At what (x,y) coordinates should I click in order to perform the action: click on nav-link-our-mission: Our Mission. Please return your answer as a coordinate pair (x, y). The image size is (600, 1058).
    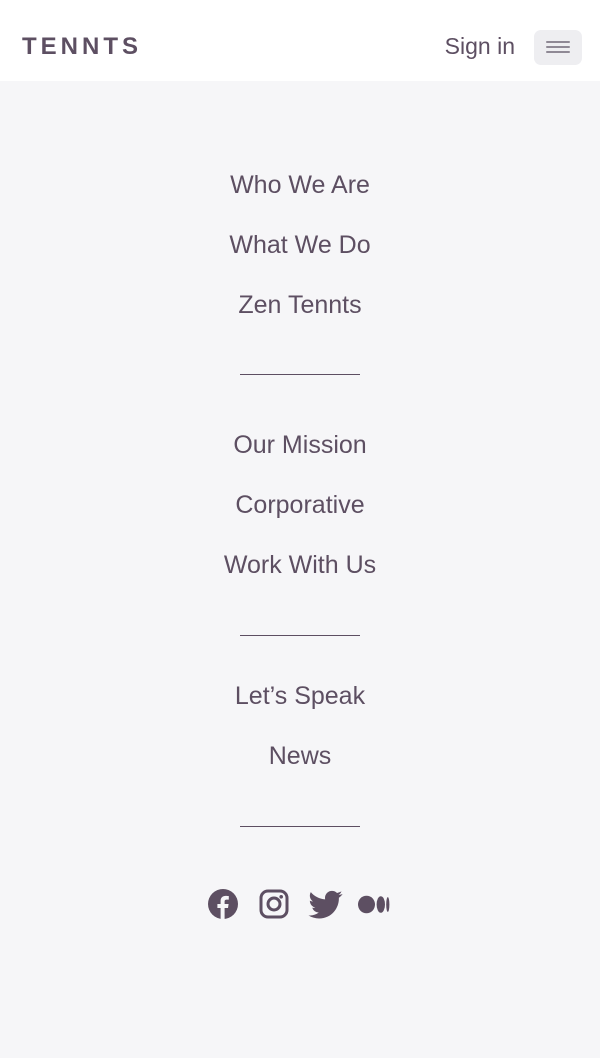
    Looking at the image, I should click on (300, 445).